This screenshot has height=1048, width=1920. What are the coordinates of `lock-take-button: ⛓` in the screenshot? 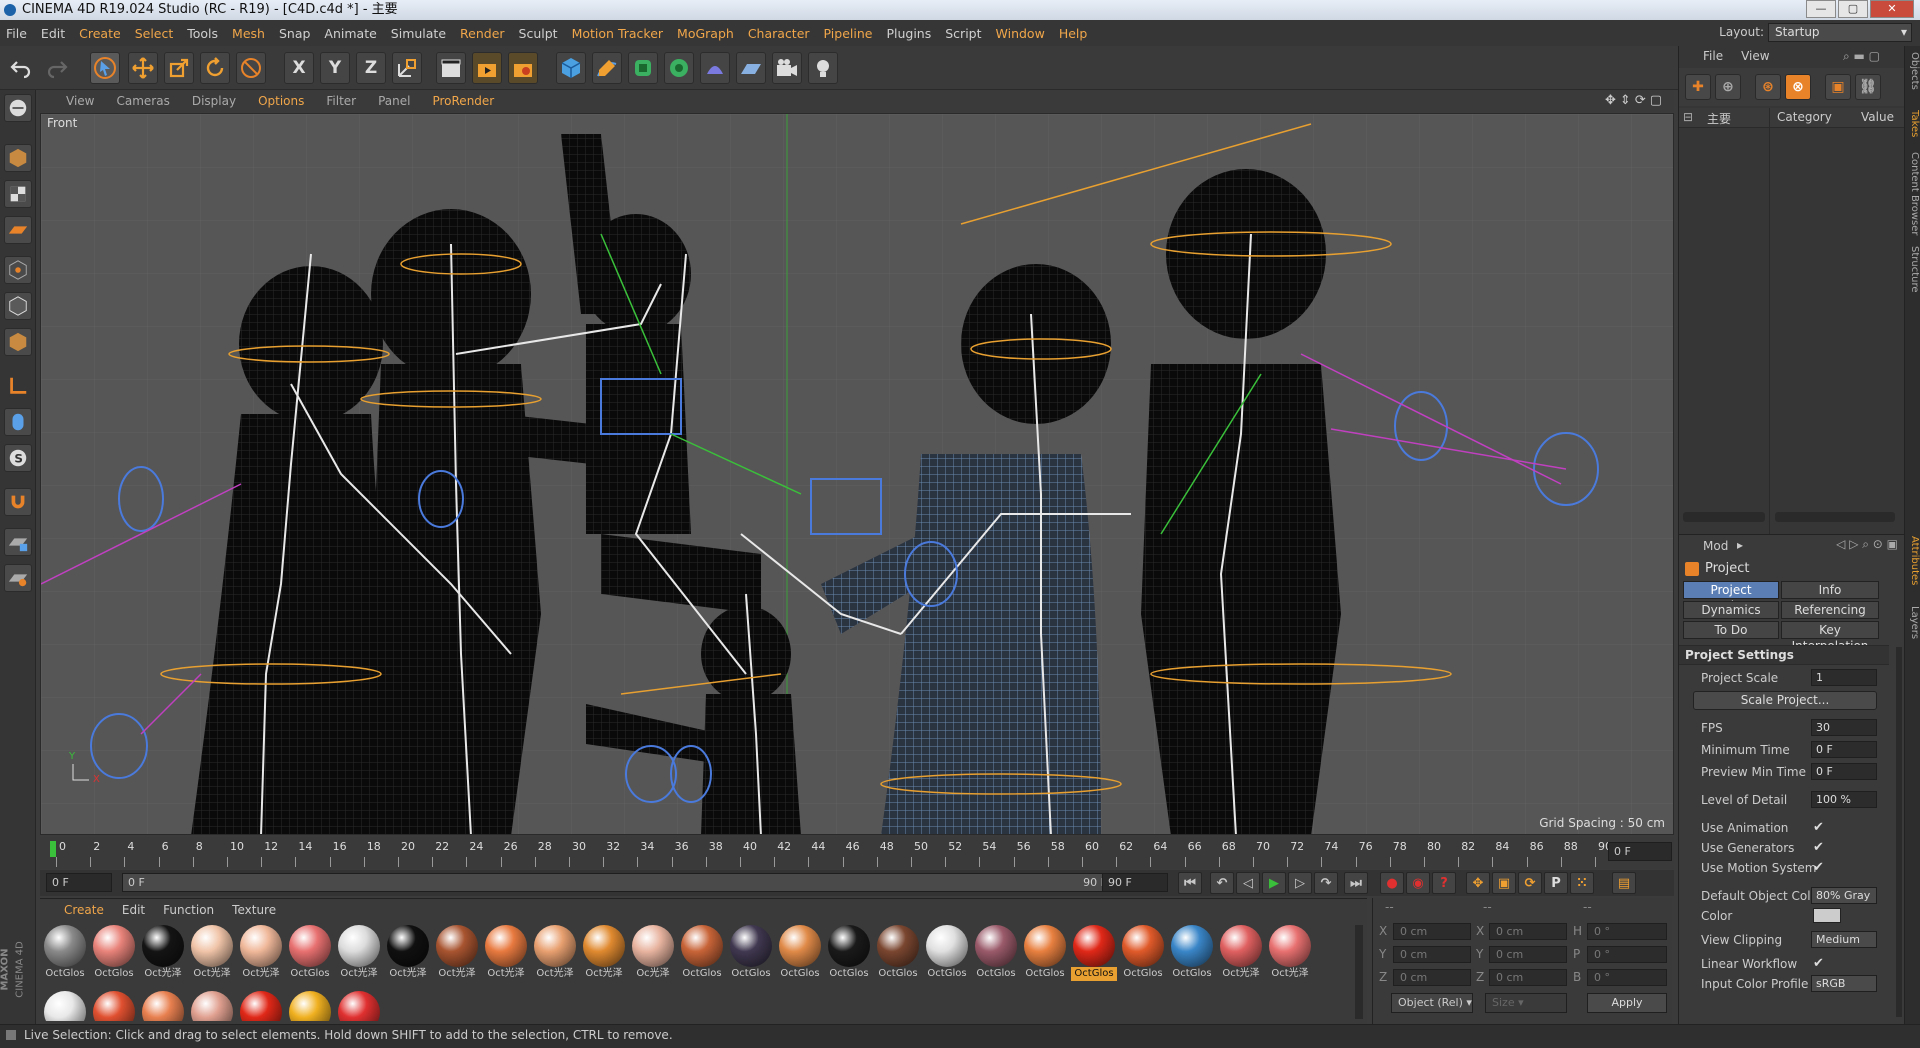 It's located at (1868, 87).